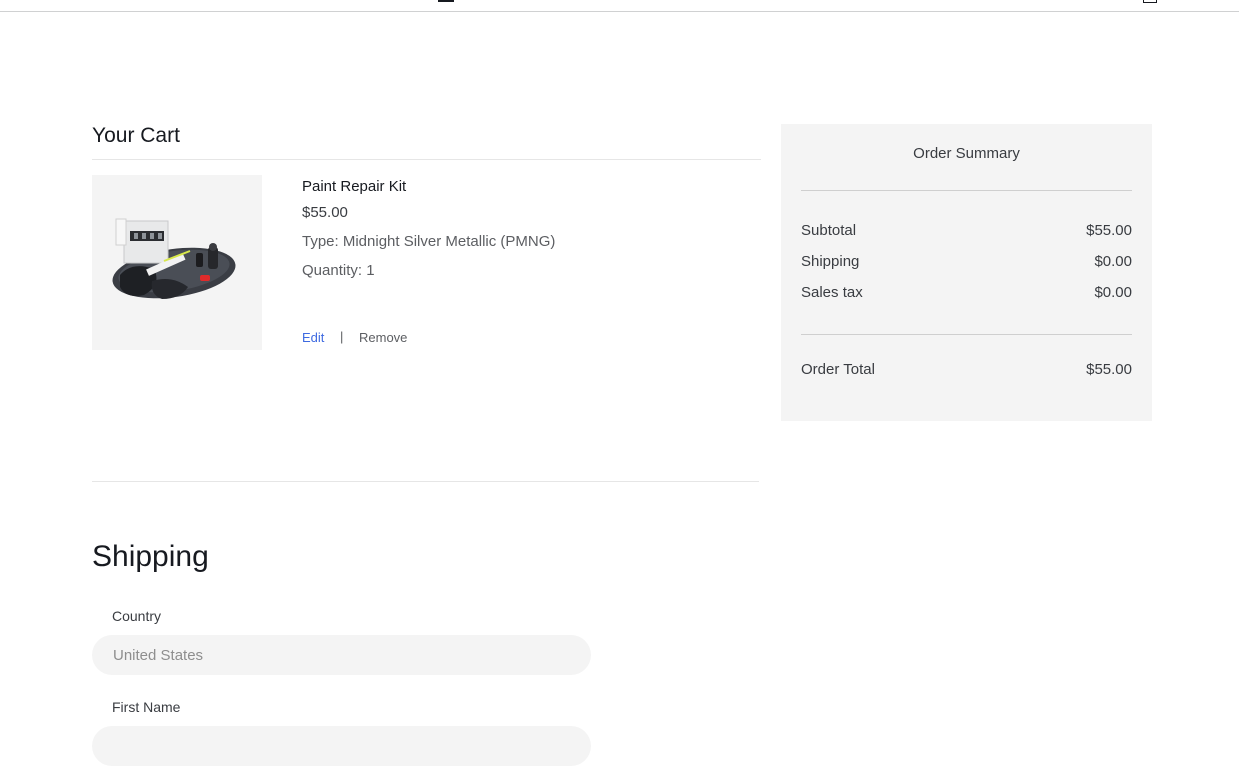 This screenshot has height=779, width=1239. I want to click on summary-label: Shipping, so click(830, 261).